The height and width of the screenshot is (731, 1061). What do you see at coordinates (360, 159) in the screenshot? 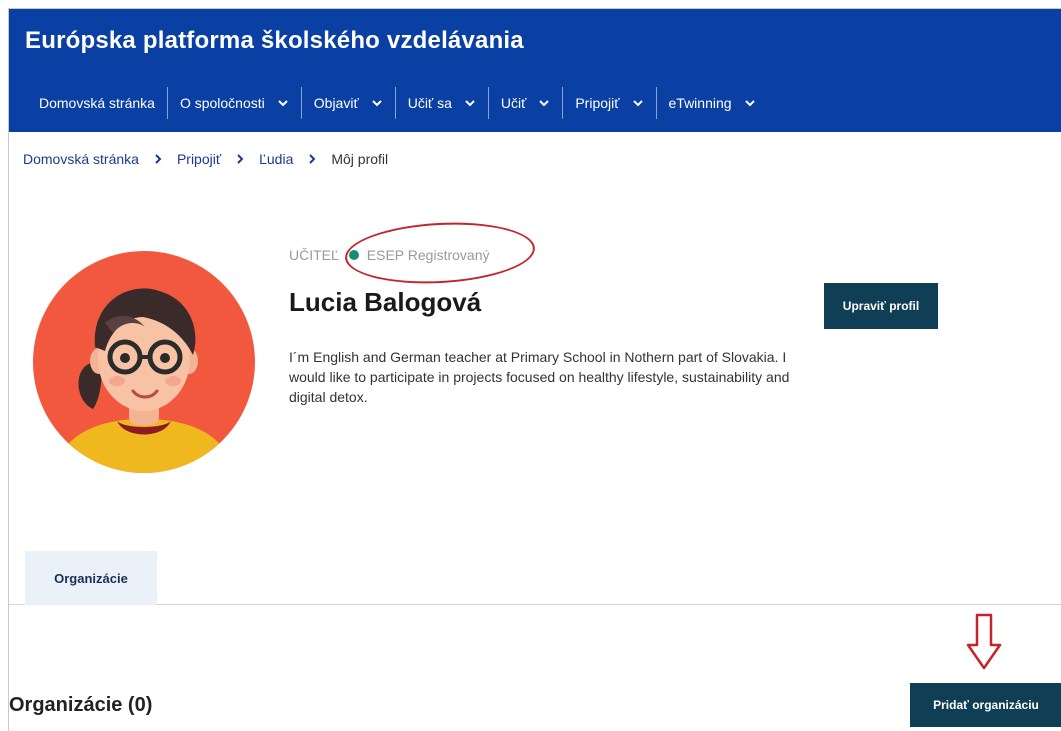
I see `breadcrumb-current: Môj profil` at bounding box center [360, 159].